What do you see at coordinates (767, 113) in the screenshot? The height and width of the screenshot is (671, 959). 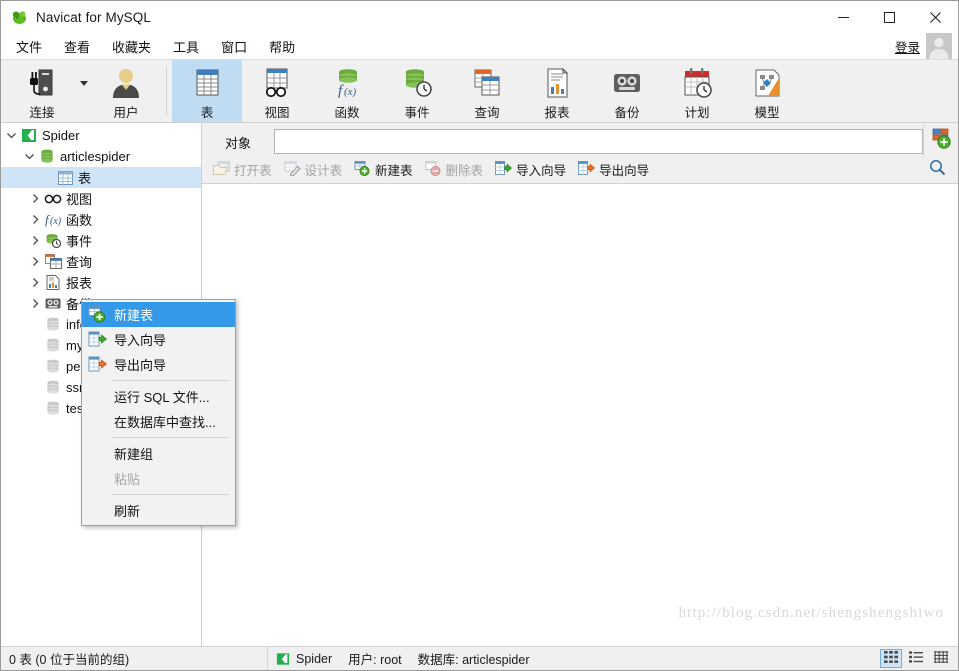 I see `toolbar-label-model: 模型` at bounding box center [767, 113].